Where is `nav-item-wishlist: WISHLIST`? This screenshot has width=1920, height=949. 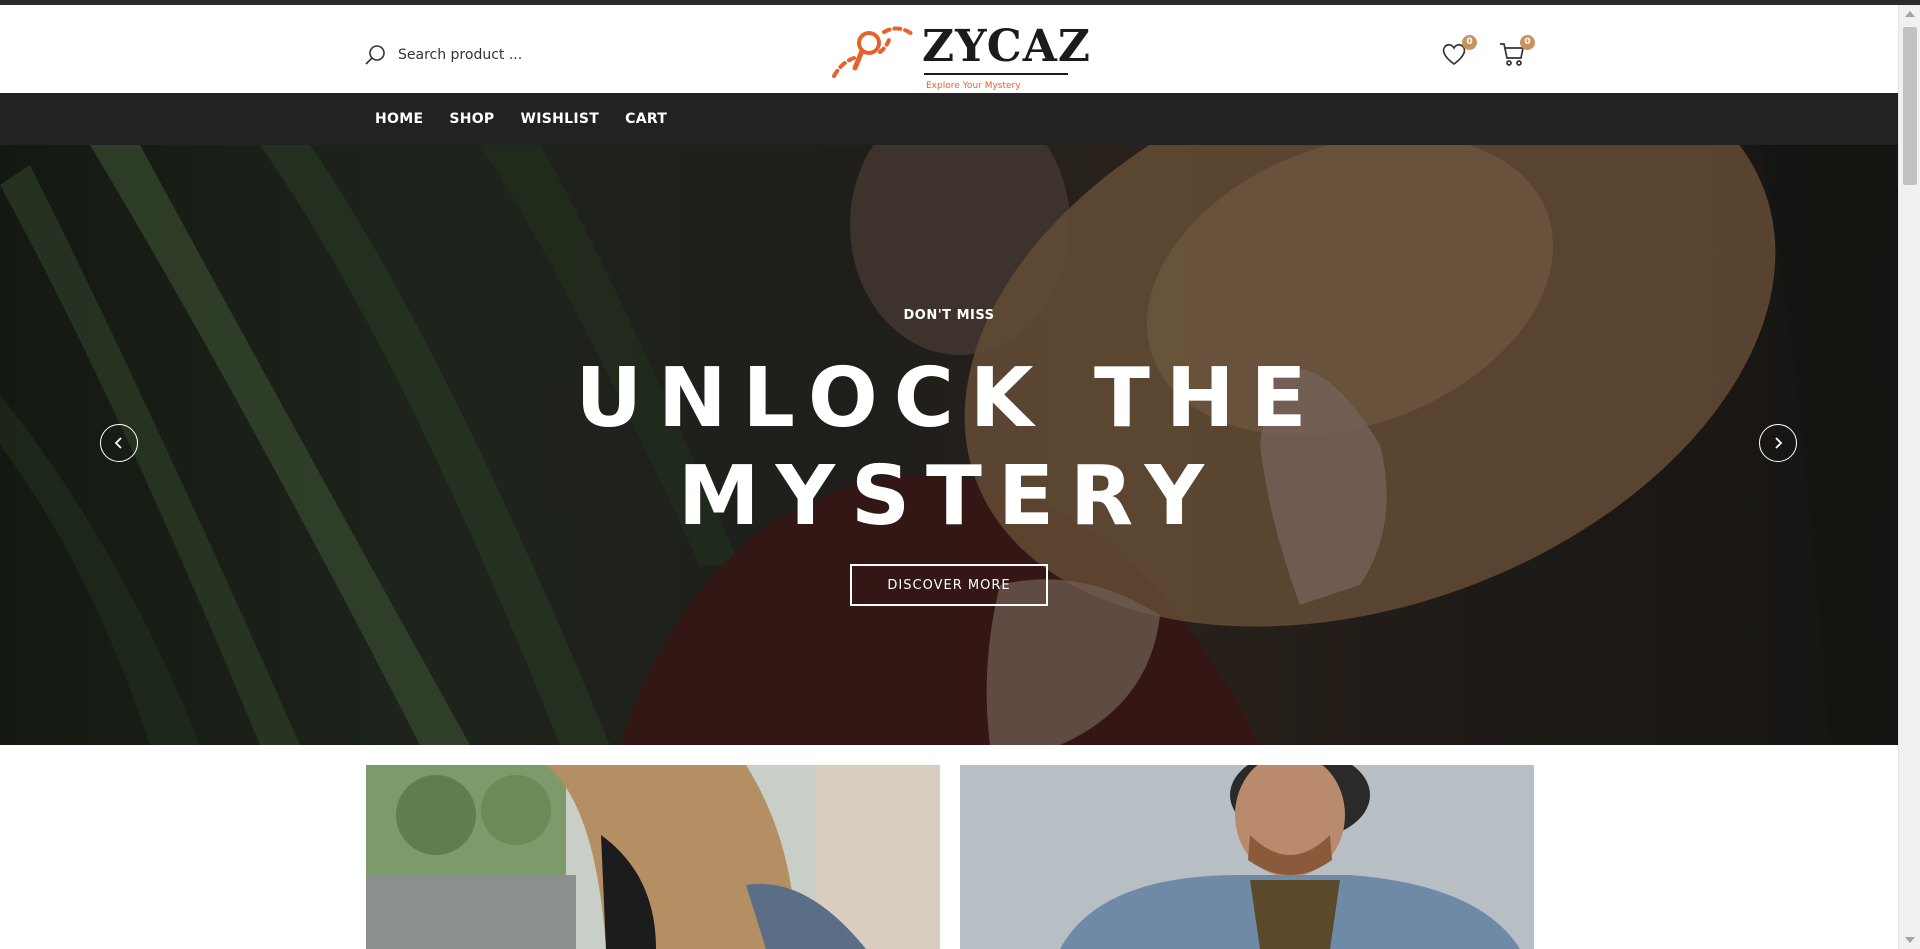
nav-item-wishlist: WISHLIST is located at coordinates (560, 119).